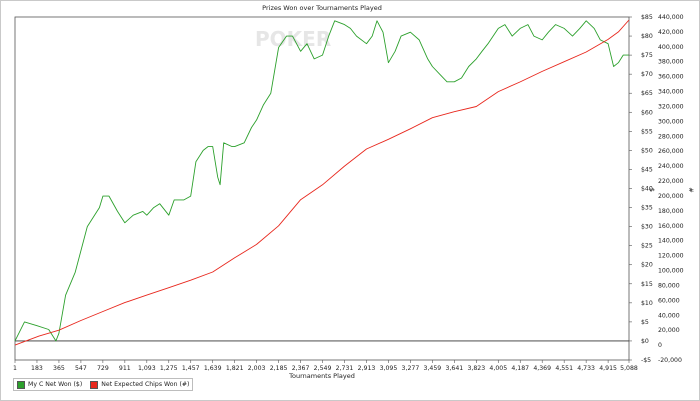 This screenshot has width=700, height=401. What do you see at coordinates (169, 368) in the screenshot?
I see `x-tick-label: 1,275` at bounding box center [169, 368].